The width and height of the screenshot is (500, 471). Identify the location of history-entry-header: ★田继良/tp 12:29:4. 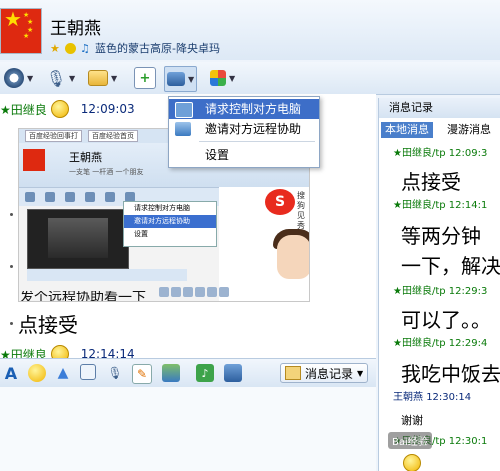
(440, 343).